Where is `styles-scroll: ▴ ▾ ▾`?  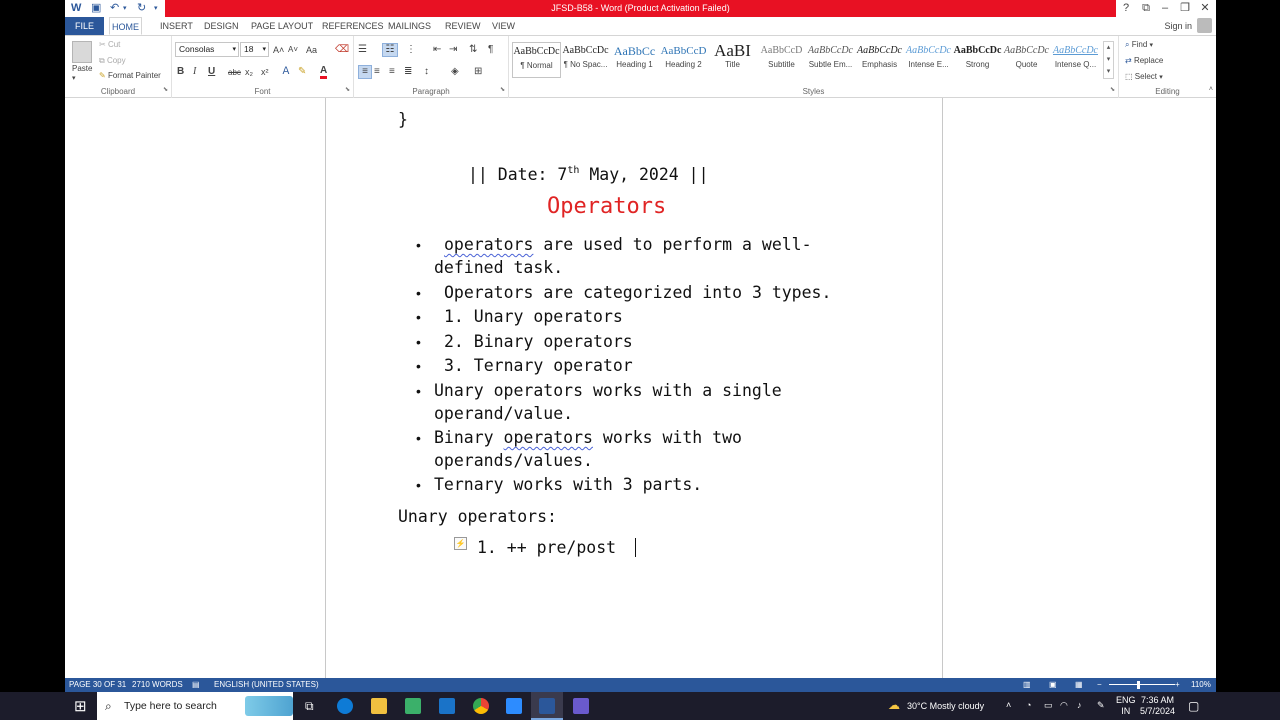
styles-scroll: ▴ ▾ ▾ is located at coordinates (1108, 60).